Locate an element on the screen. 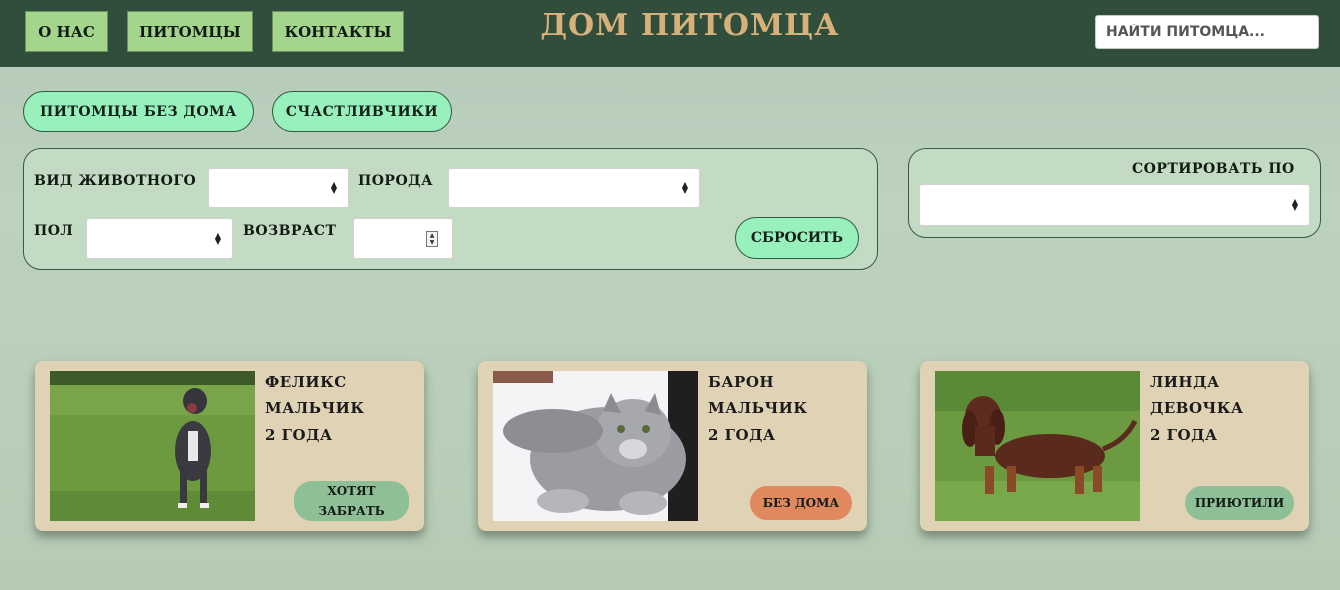 The height and width of the screenshot is (590, 1340). sex-select: ▲ ▼ is located at coordinates (159, 238).